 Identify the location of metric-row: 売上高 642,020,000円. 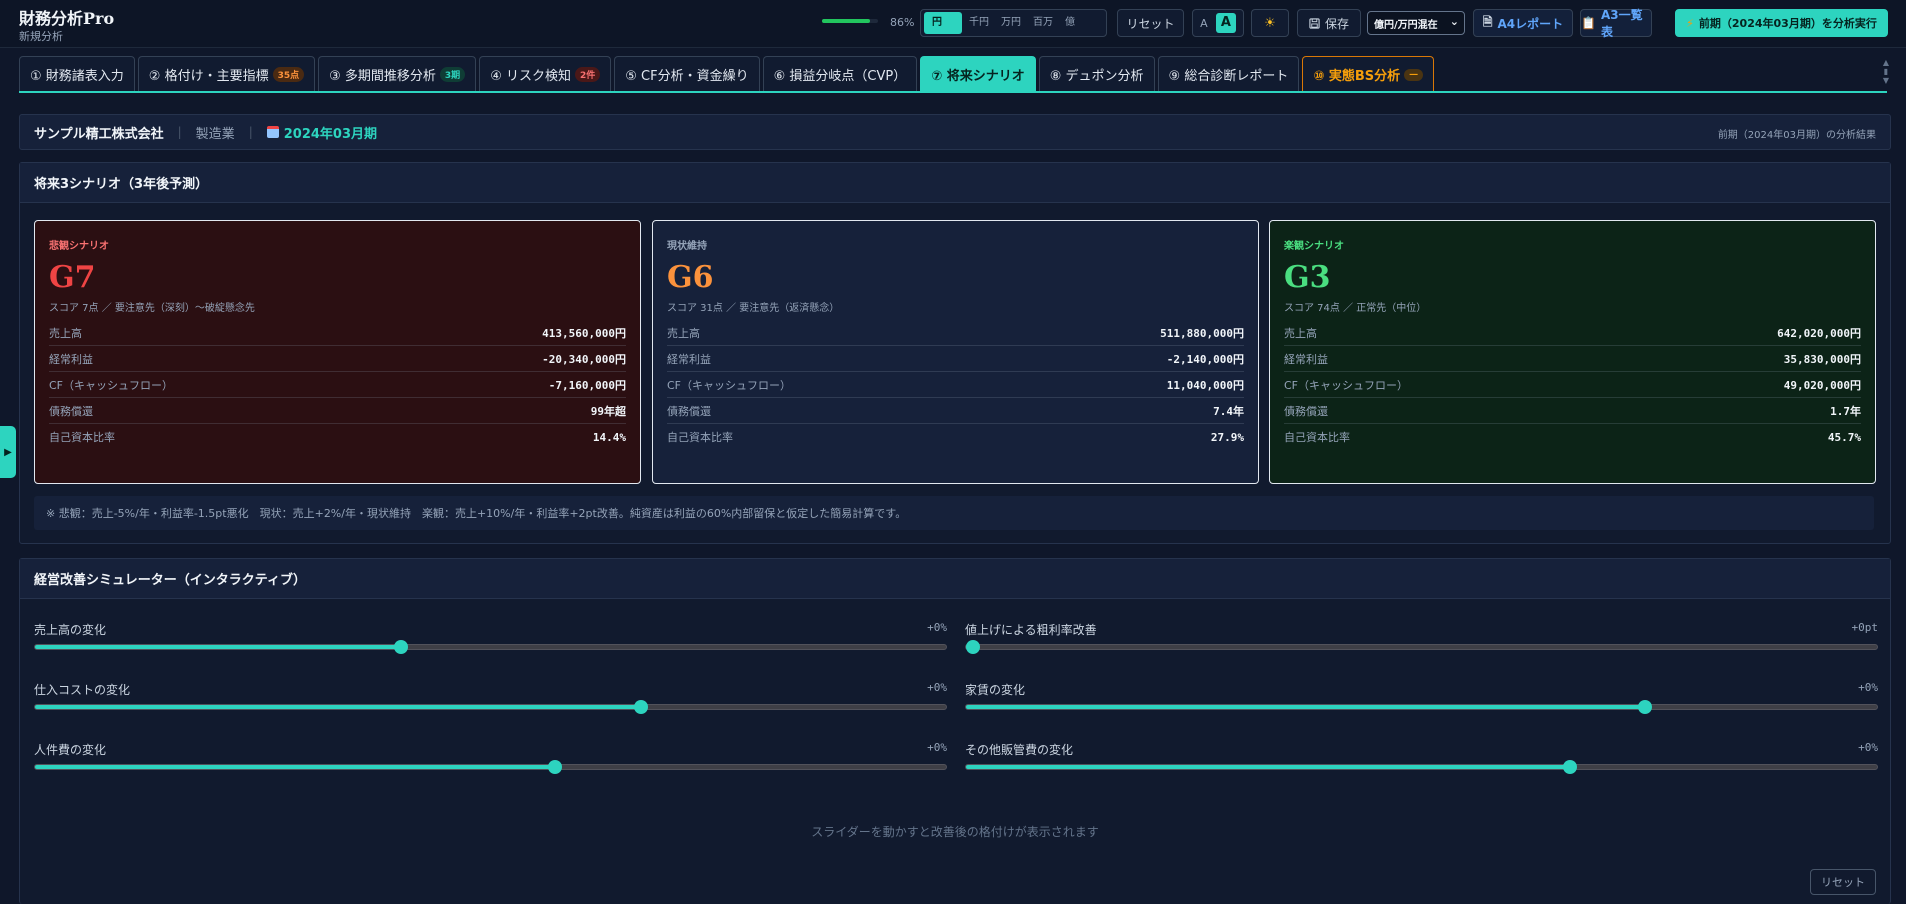
(1572, 333).